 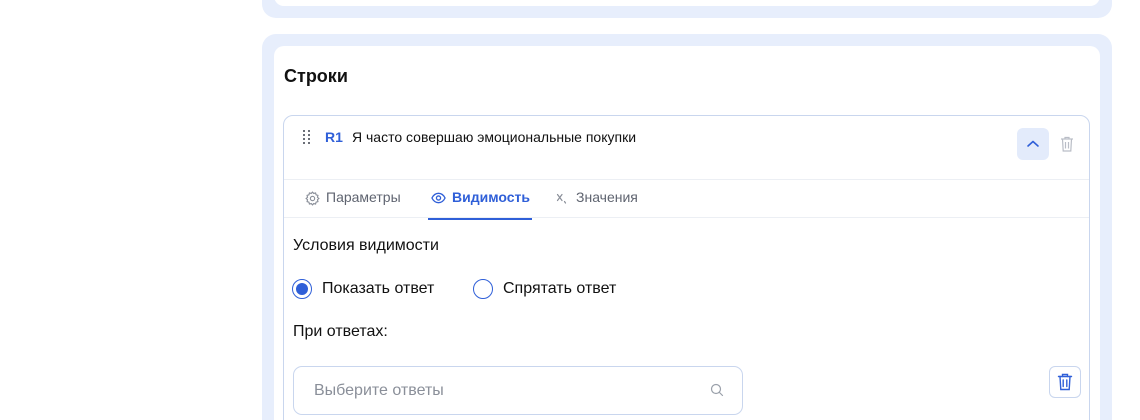 What do you see at coordinates (312, 198) in the screenshot?
I see `gear-icon` at bounding box center [312, 198].